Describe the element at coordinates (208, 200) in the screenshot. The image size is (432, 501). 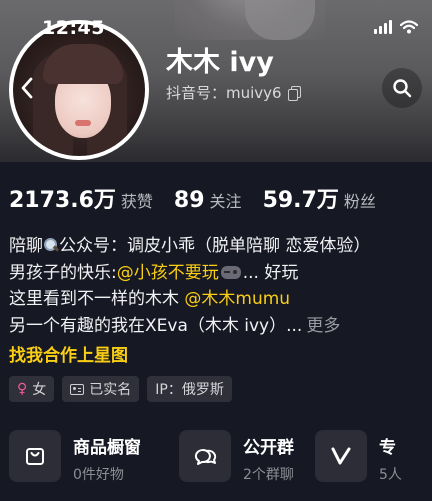
I see `stat-following: 89 关注` at that location.